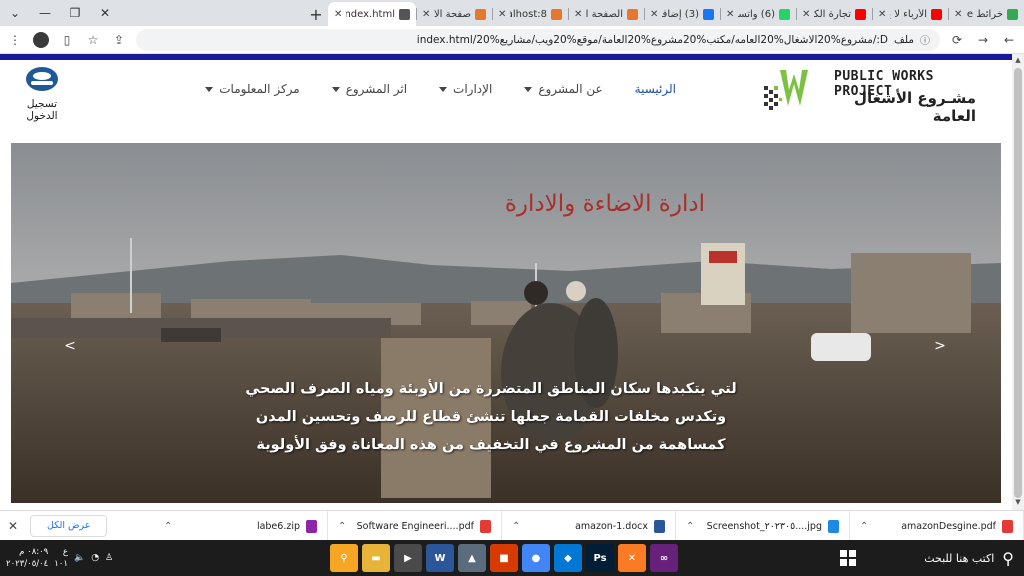  I want to click on tab-label: index.html, so click(370, 14).